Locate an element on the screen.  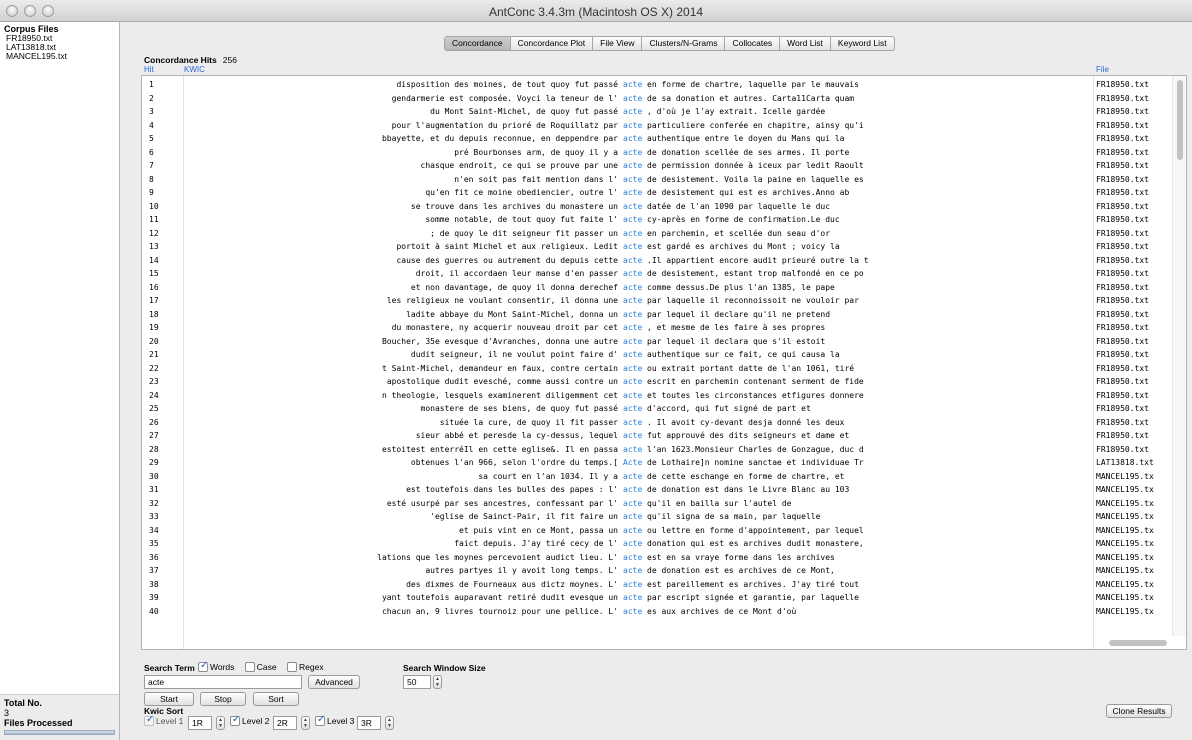
tab-concordance-plot: Concordance Plot is located at coordinates (552, 43).